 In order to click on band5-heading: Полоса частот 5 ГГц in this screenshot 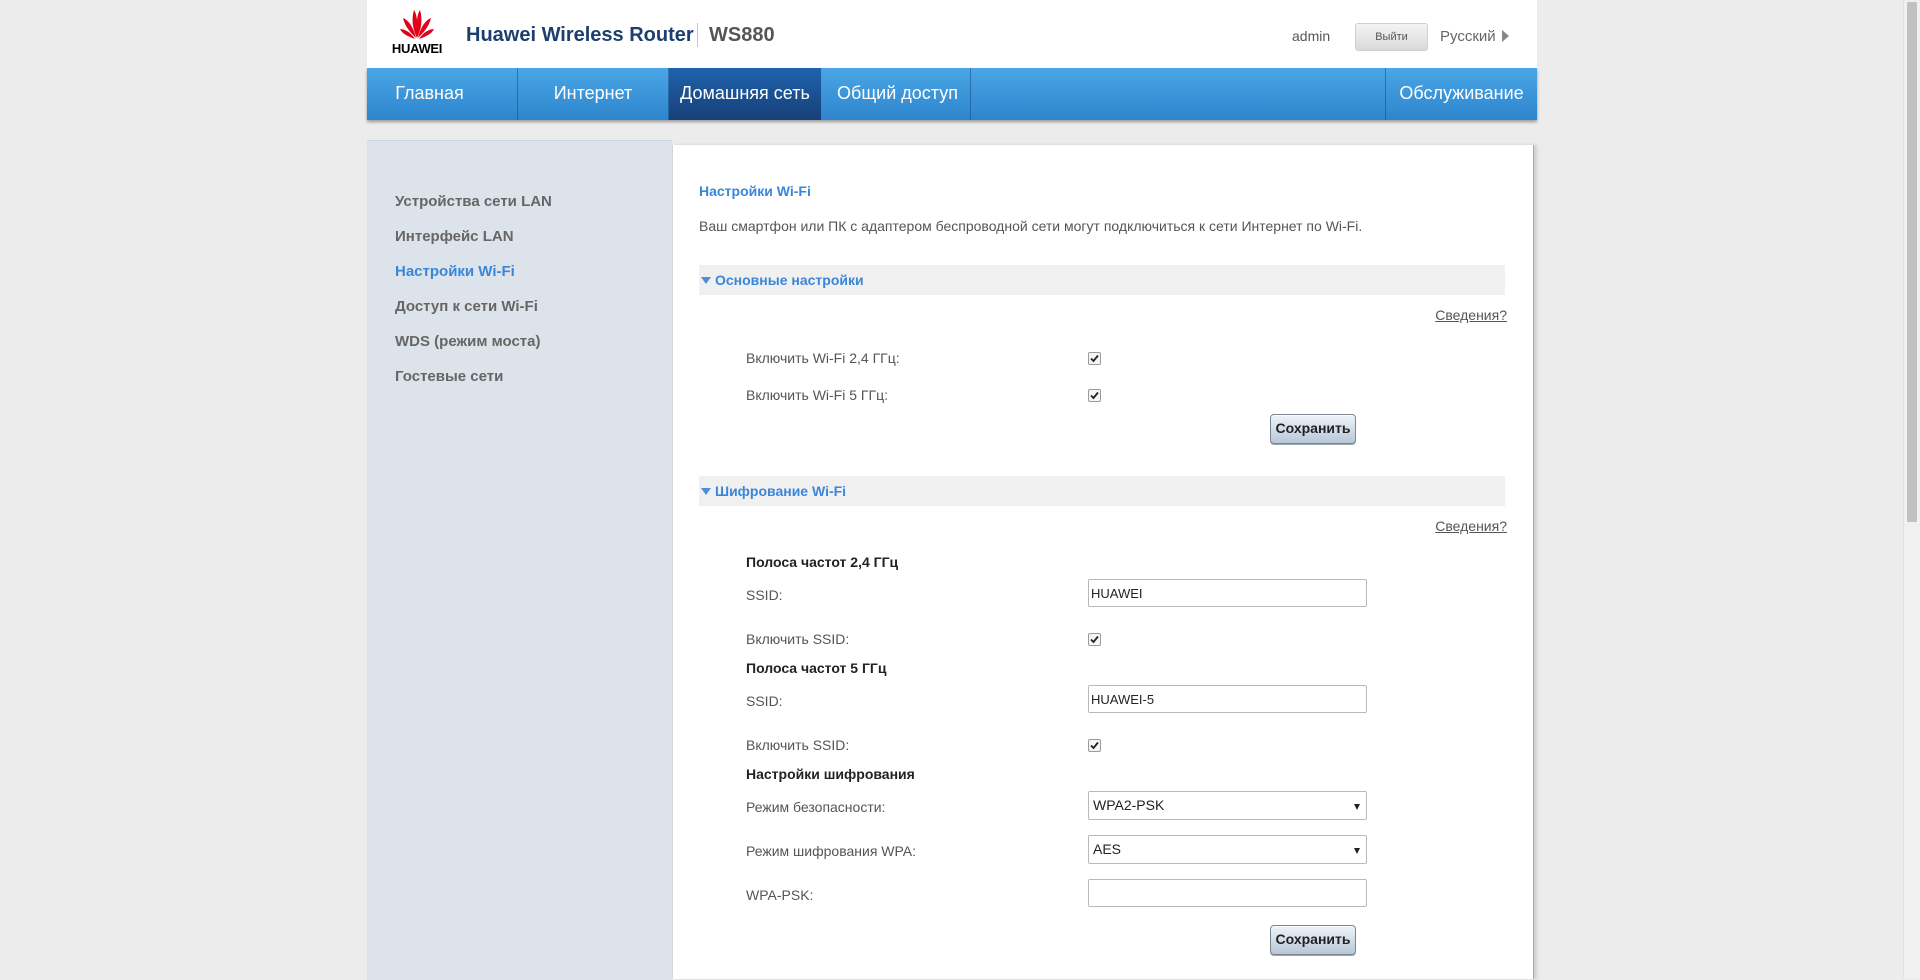, I will do `click(816, 668)`.